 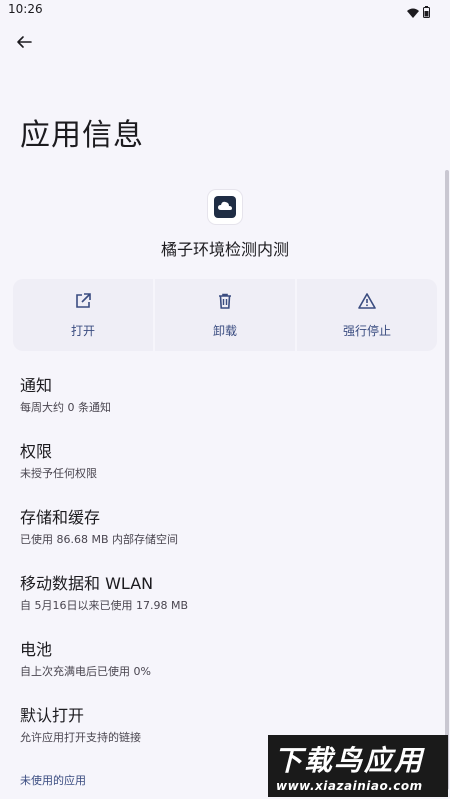 What do you see at coordinates (426, 12) in the screenshot?
I see `battery-icon` at bounding box center [426, 12].